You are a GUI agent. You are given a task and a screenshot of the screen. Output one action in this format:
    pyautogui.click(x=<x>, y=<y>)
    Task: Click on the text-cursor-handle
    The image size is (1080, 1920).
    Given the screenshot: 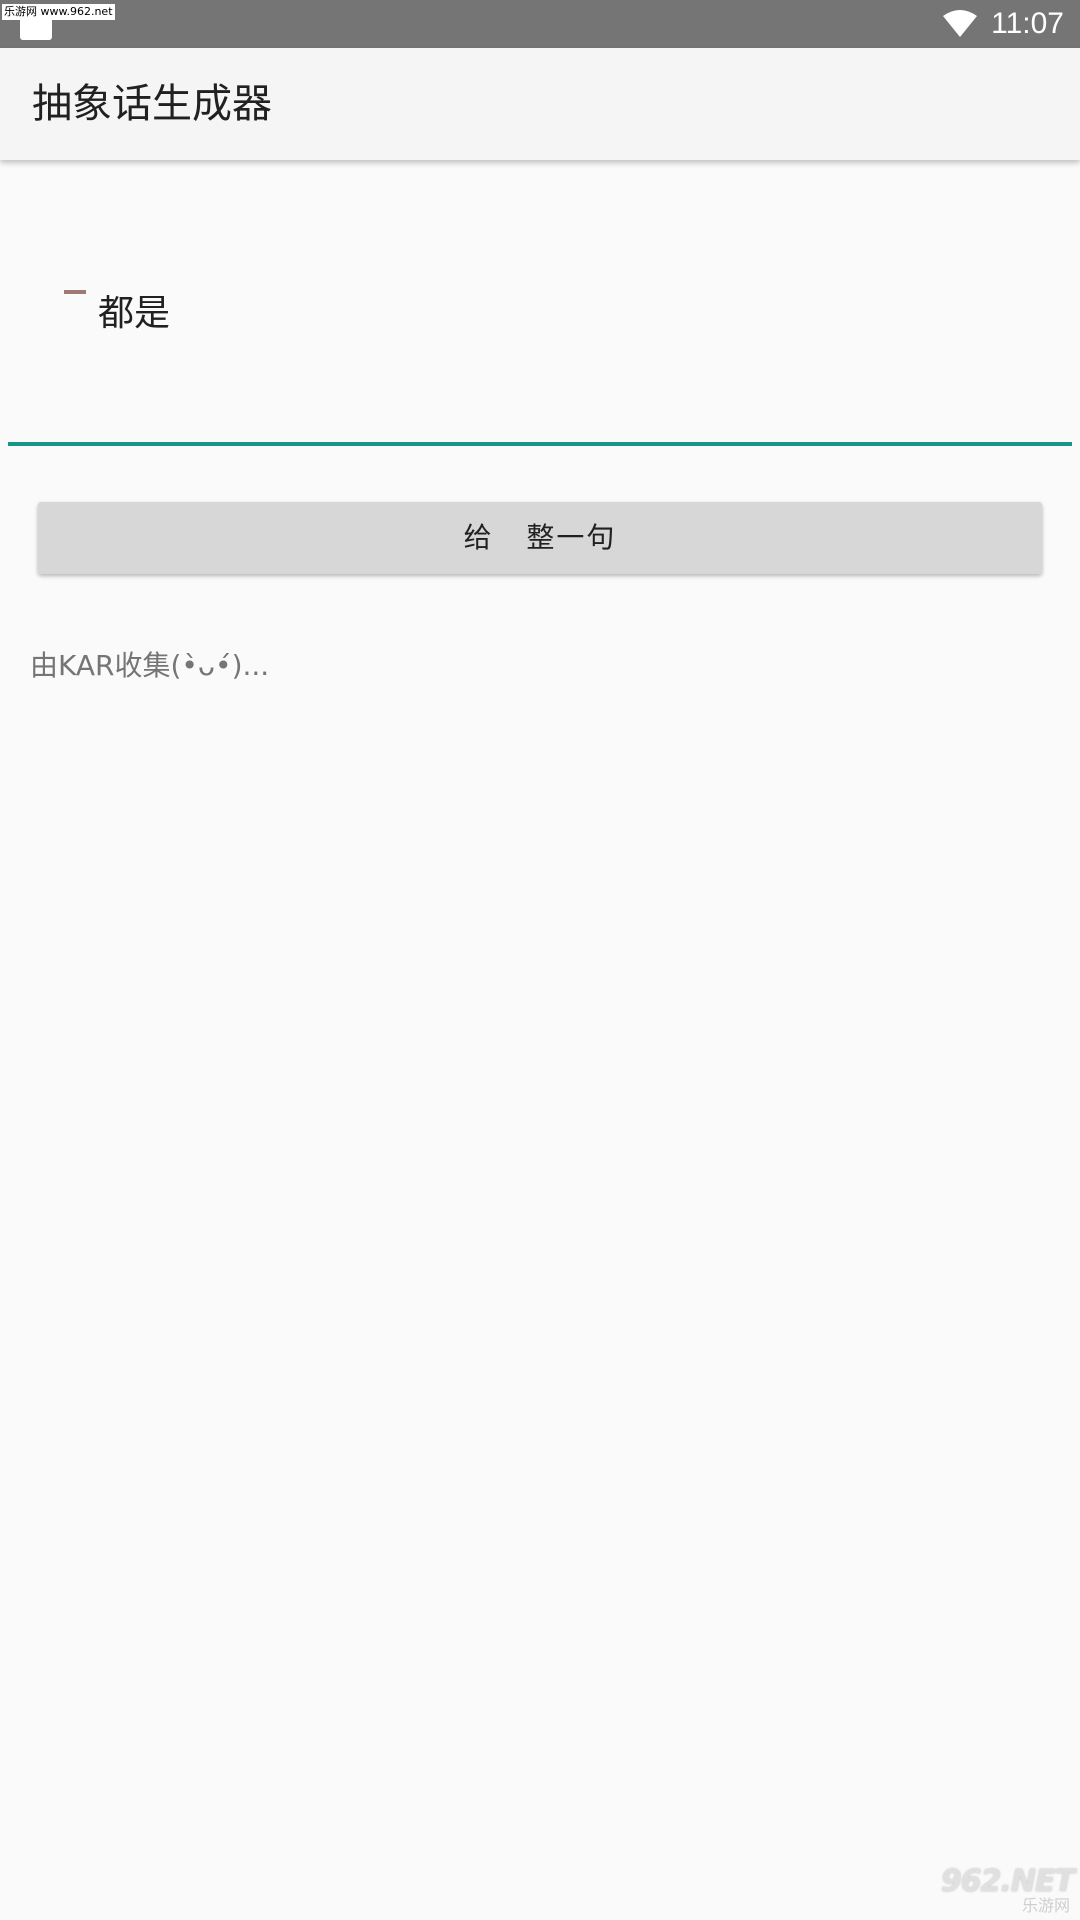 What is the action you would take?
    pyautogui.click(x=75, y=292)
    